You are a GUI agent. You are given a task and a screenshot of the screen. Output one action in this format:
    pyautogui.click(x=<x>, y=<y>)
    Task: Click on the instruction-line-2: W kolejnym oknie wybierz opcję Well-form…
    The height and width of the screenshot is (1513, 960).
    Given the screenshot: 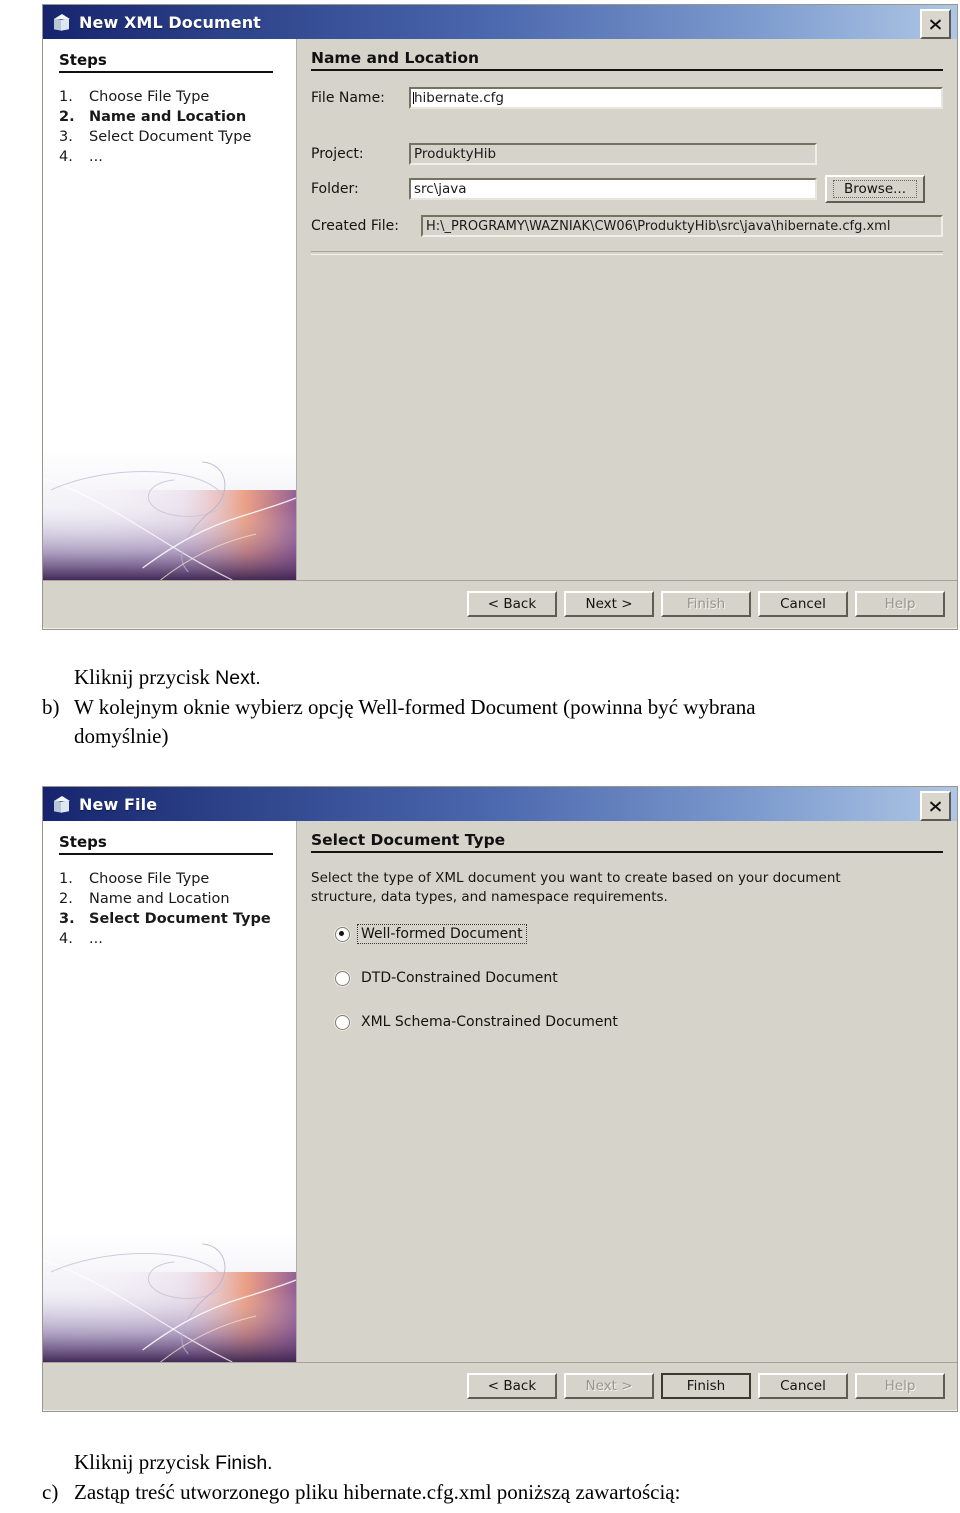 What is the action you would take?
    pyautogui.click(x=415, y=707)
    